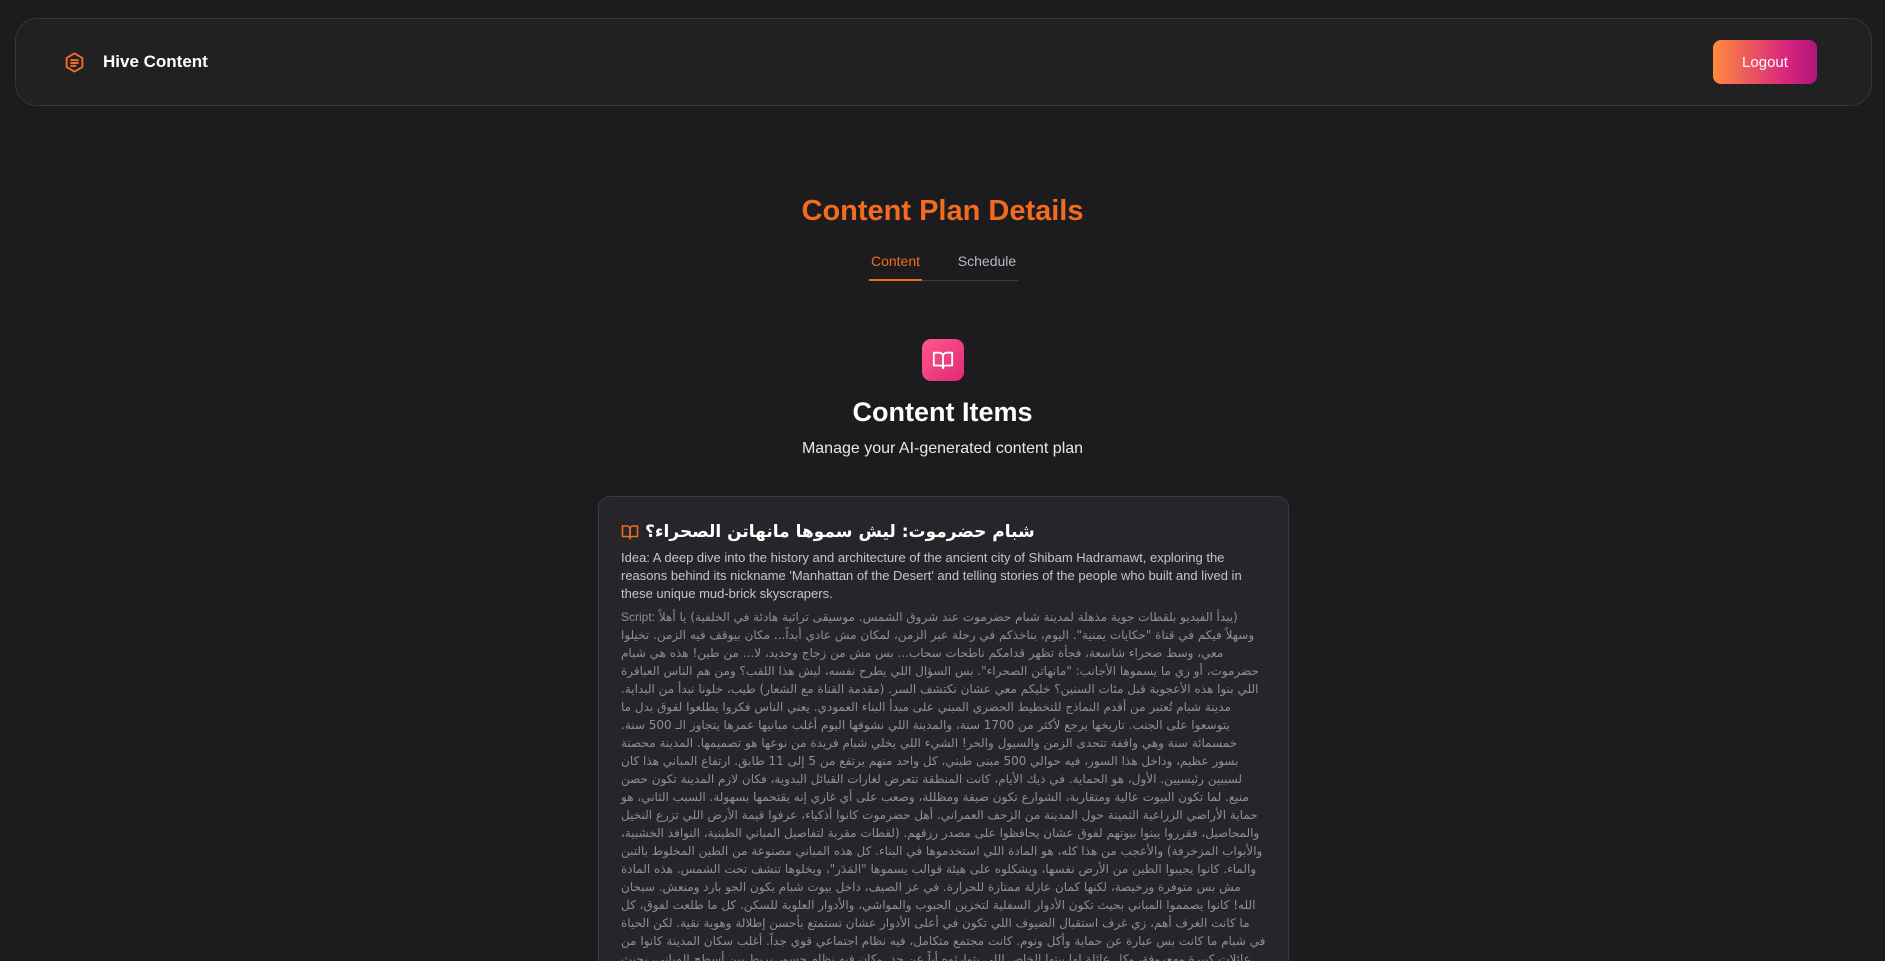  What do you see at coordinates (1765, 62) in the screenshot?
I see `logout-button: Logout` at bounding box center [1765, 62].